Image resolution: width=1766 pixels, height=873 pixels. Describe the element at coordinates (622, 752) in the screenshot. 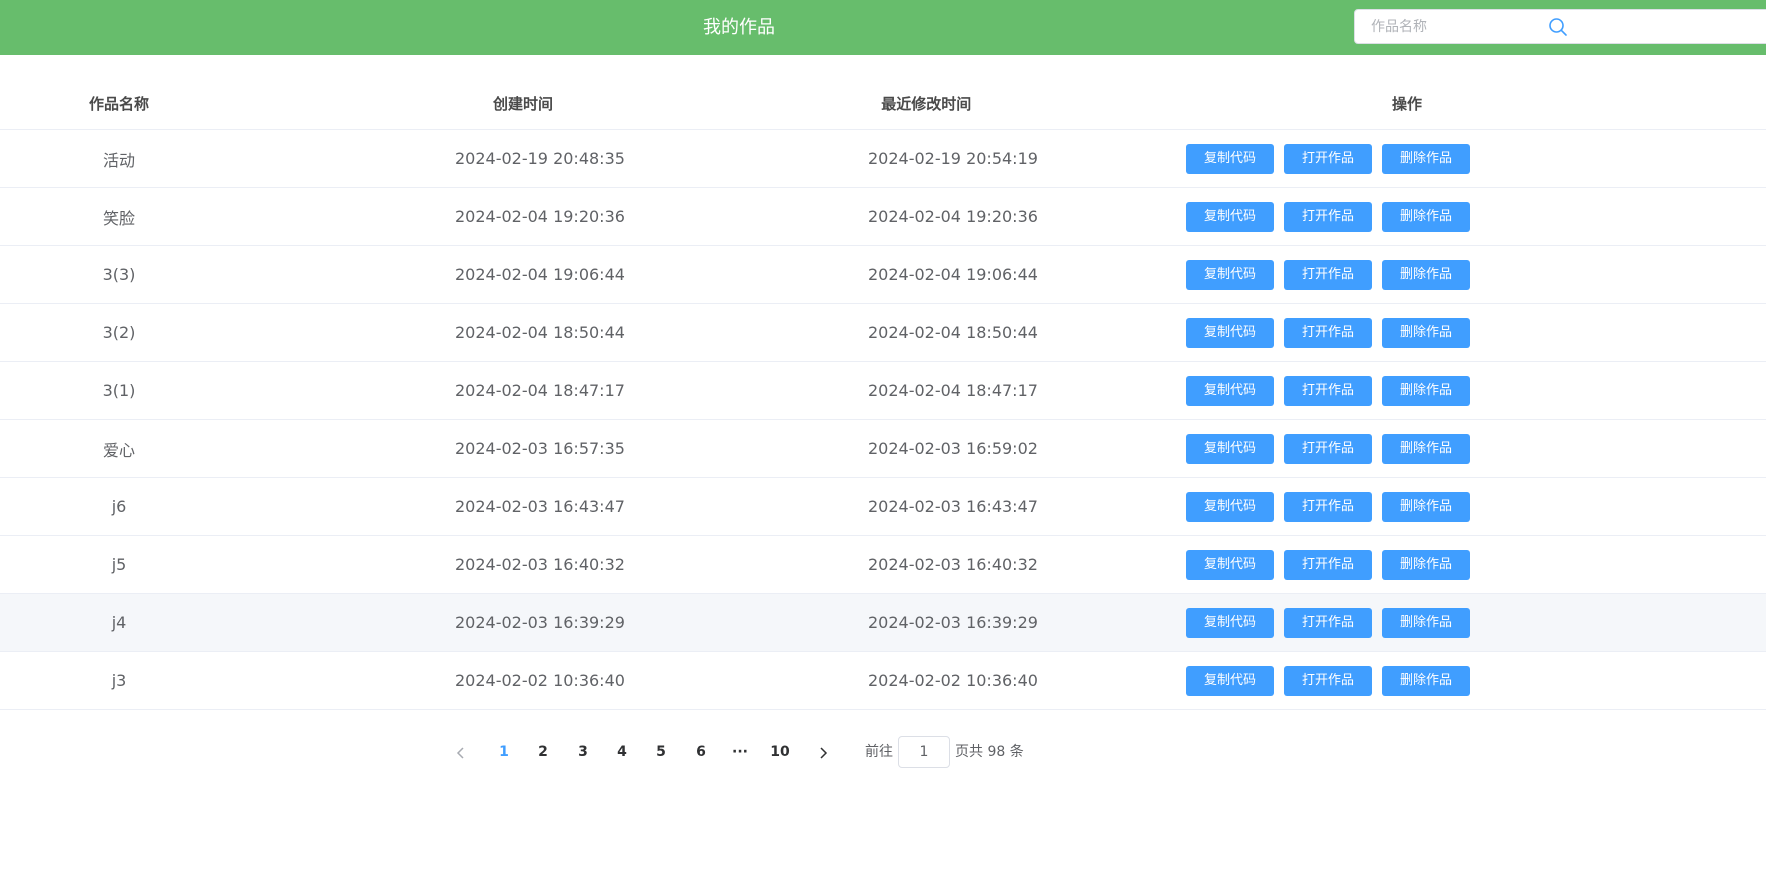

I see `page-4: 4` at that location.